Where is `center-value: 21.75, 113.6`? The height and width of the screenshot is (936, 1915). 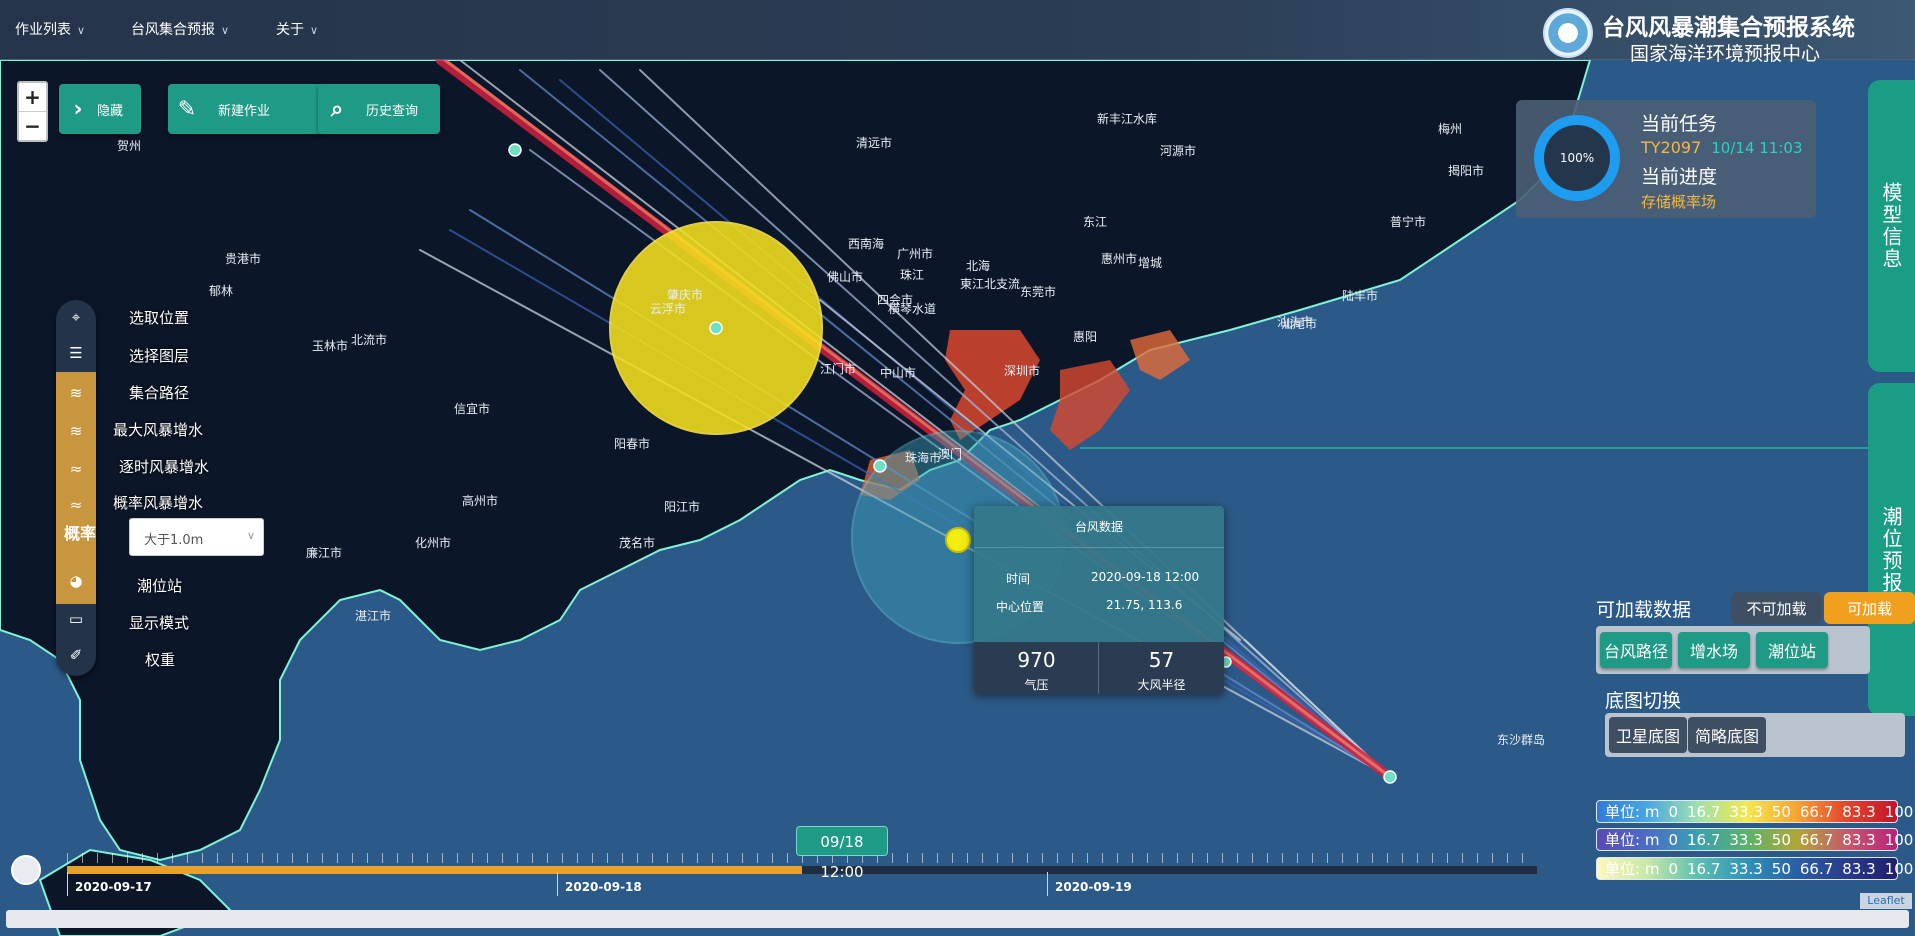
center-value: 21.75, 113.6 is located at coordinates (1144, 605).